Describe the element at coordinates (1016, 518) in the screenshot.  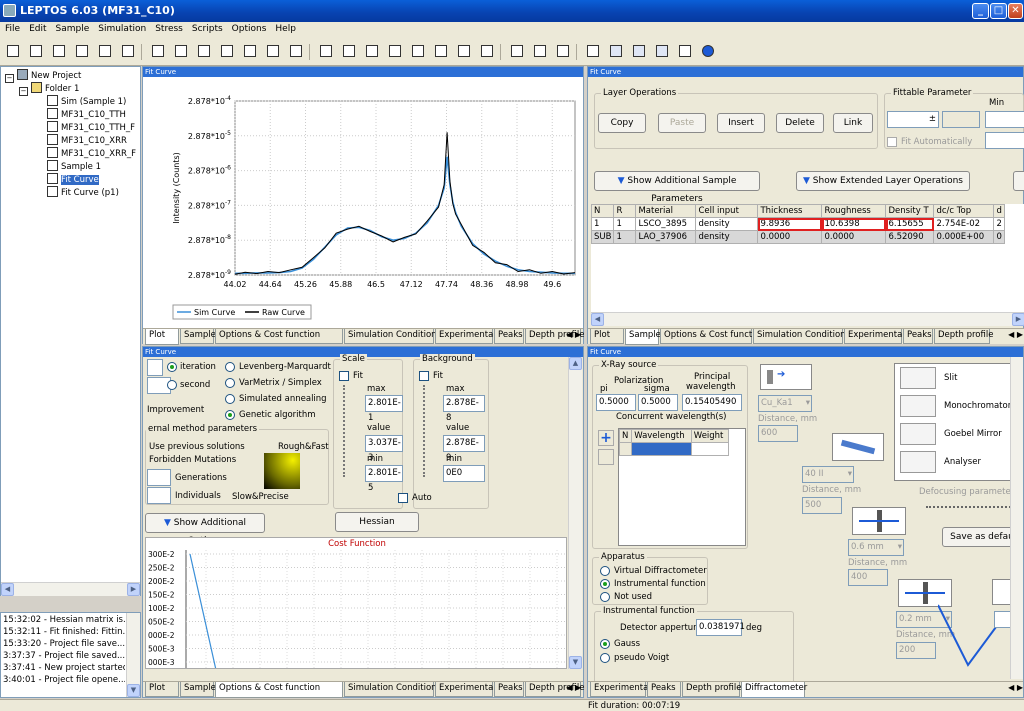
I see `diffractometer-vscrollbar` at that location.